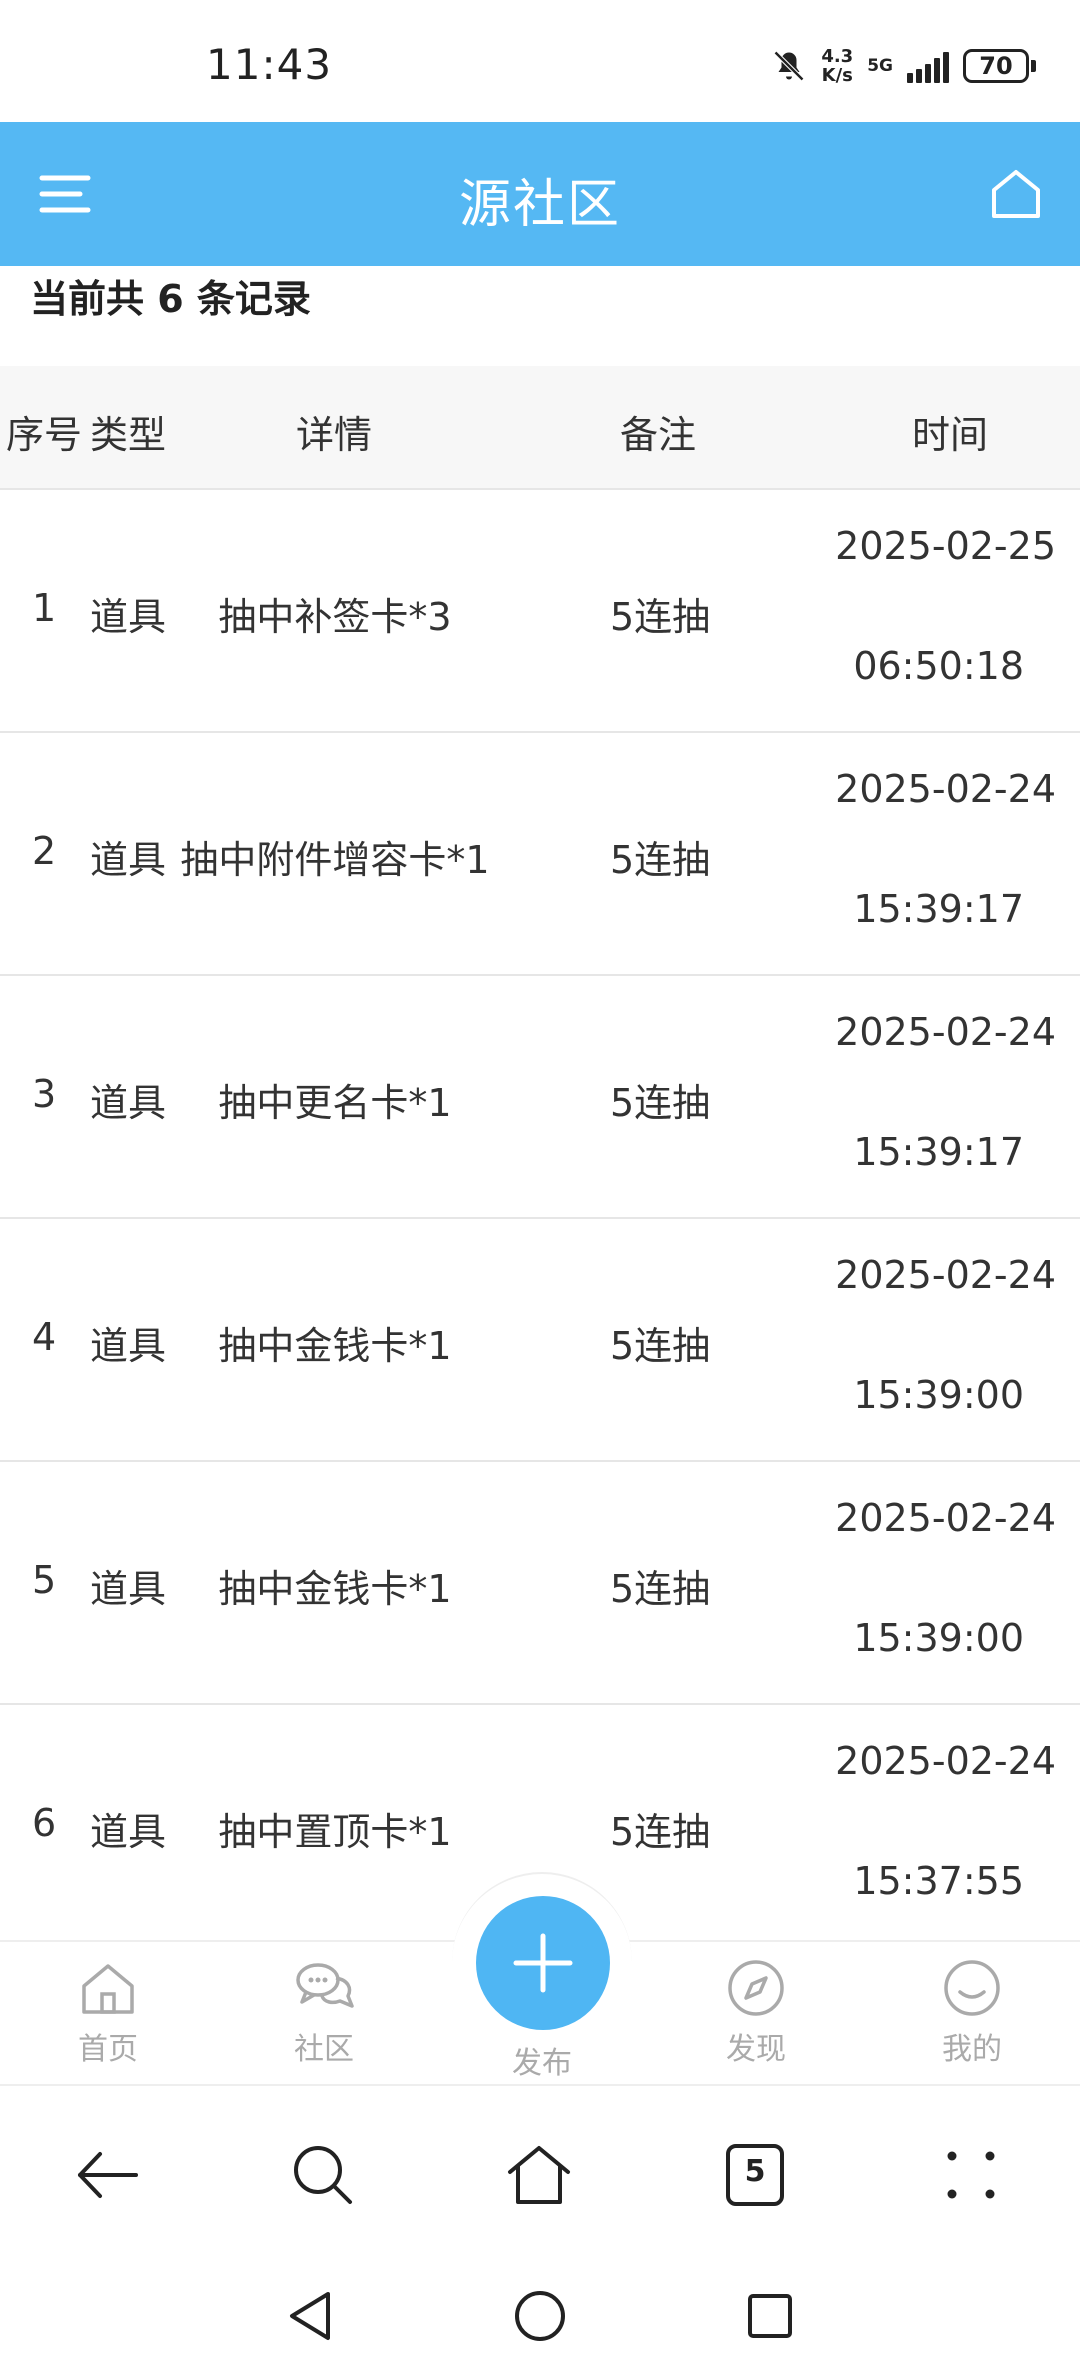 Image resolution: width=1080 pixels, height=2376 pixels. What do you see at coordinates (108, 2049) in the screenshot?
I see `tab-label: 首页` at bounding box center [108, 2049].